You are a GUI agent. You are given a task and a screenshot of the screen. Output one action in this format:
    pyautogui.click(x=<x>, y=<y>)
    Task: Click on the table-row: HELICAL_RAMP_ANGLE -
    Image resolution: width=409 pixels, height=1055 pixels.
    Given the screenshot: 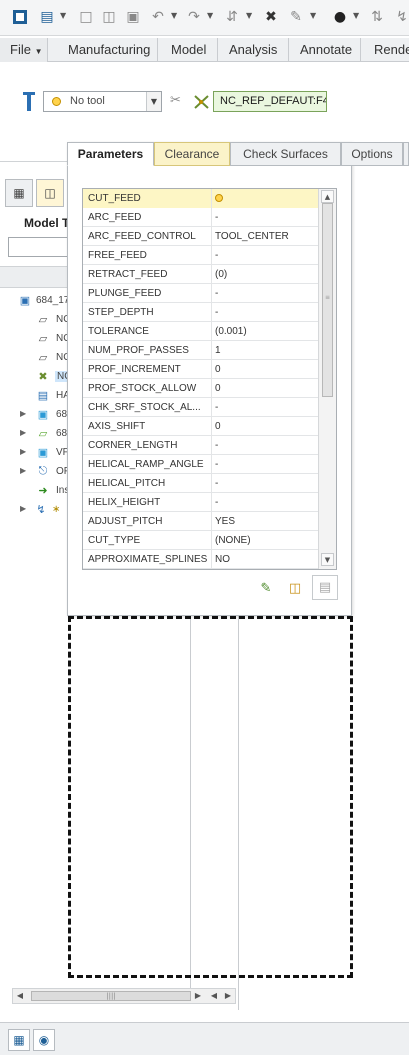 What is the action you would take?
    pyautogui.click(x=200, y=464)
    